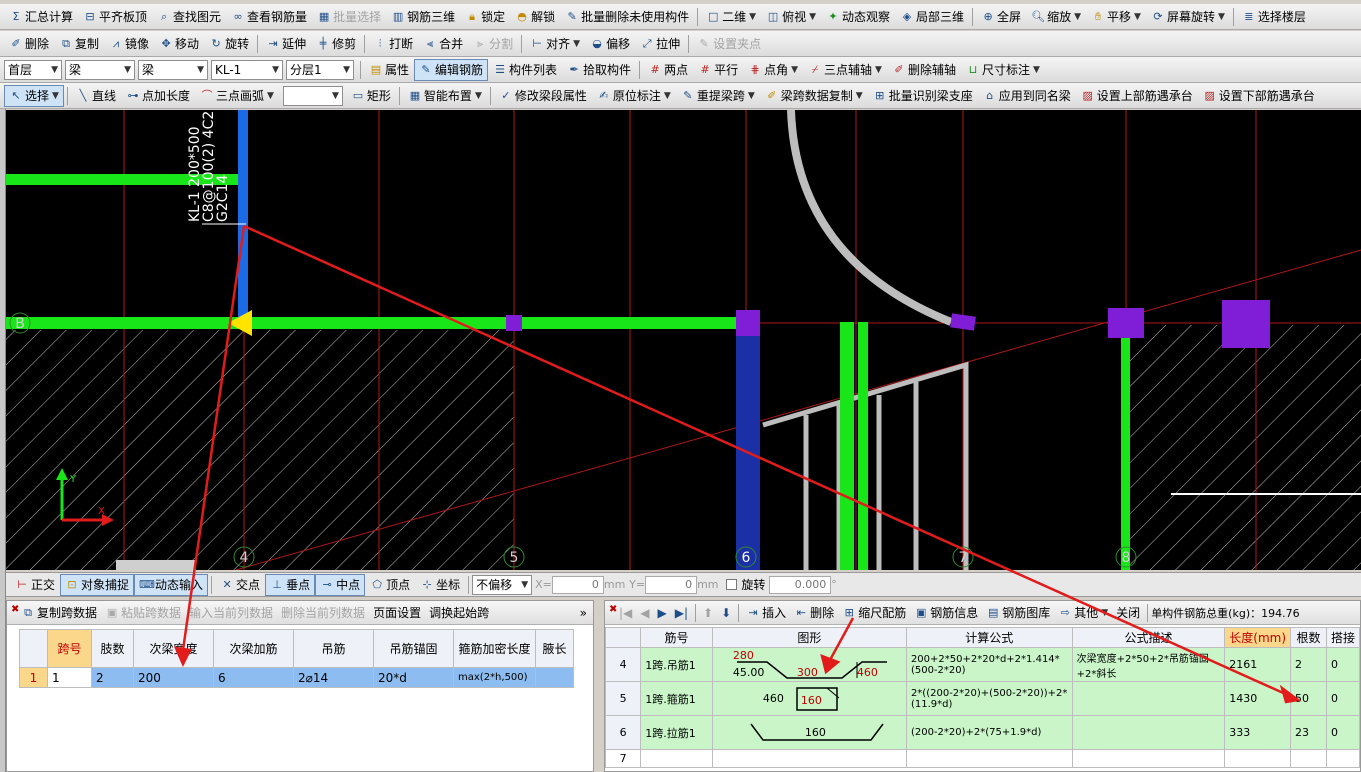 The image size is (1361, 772). Describe the element at coordinates (240, 585) in the screenshot. I see `intersection-snap: ✕ 交点` at that location.